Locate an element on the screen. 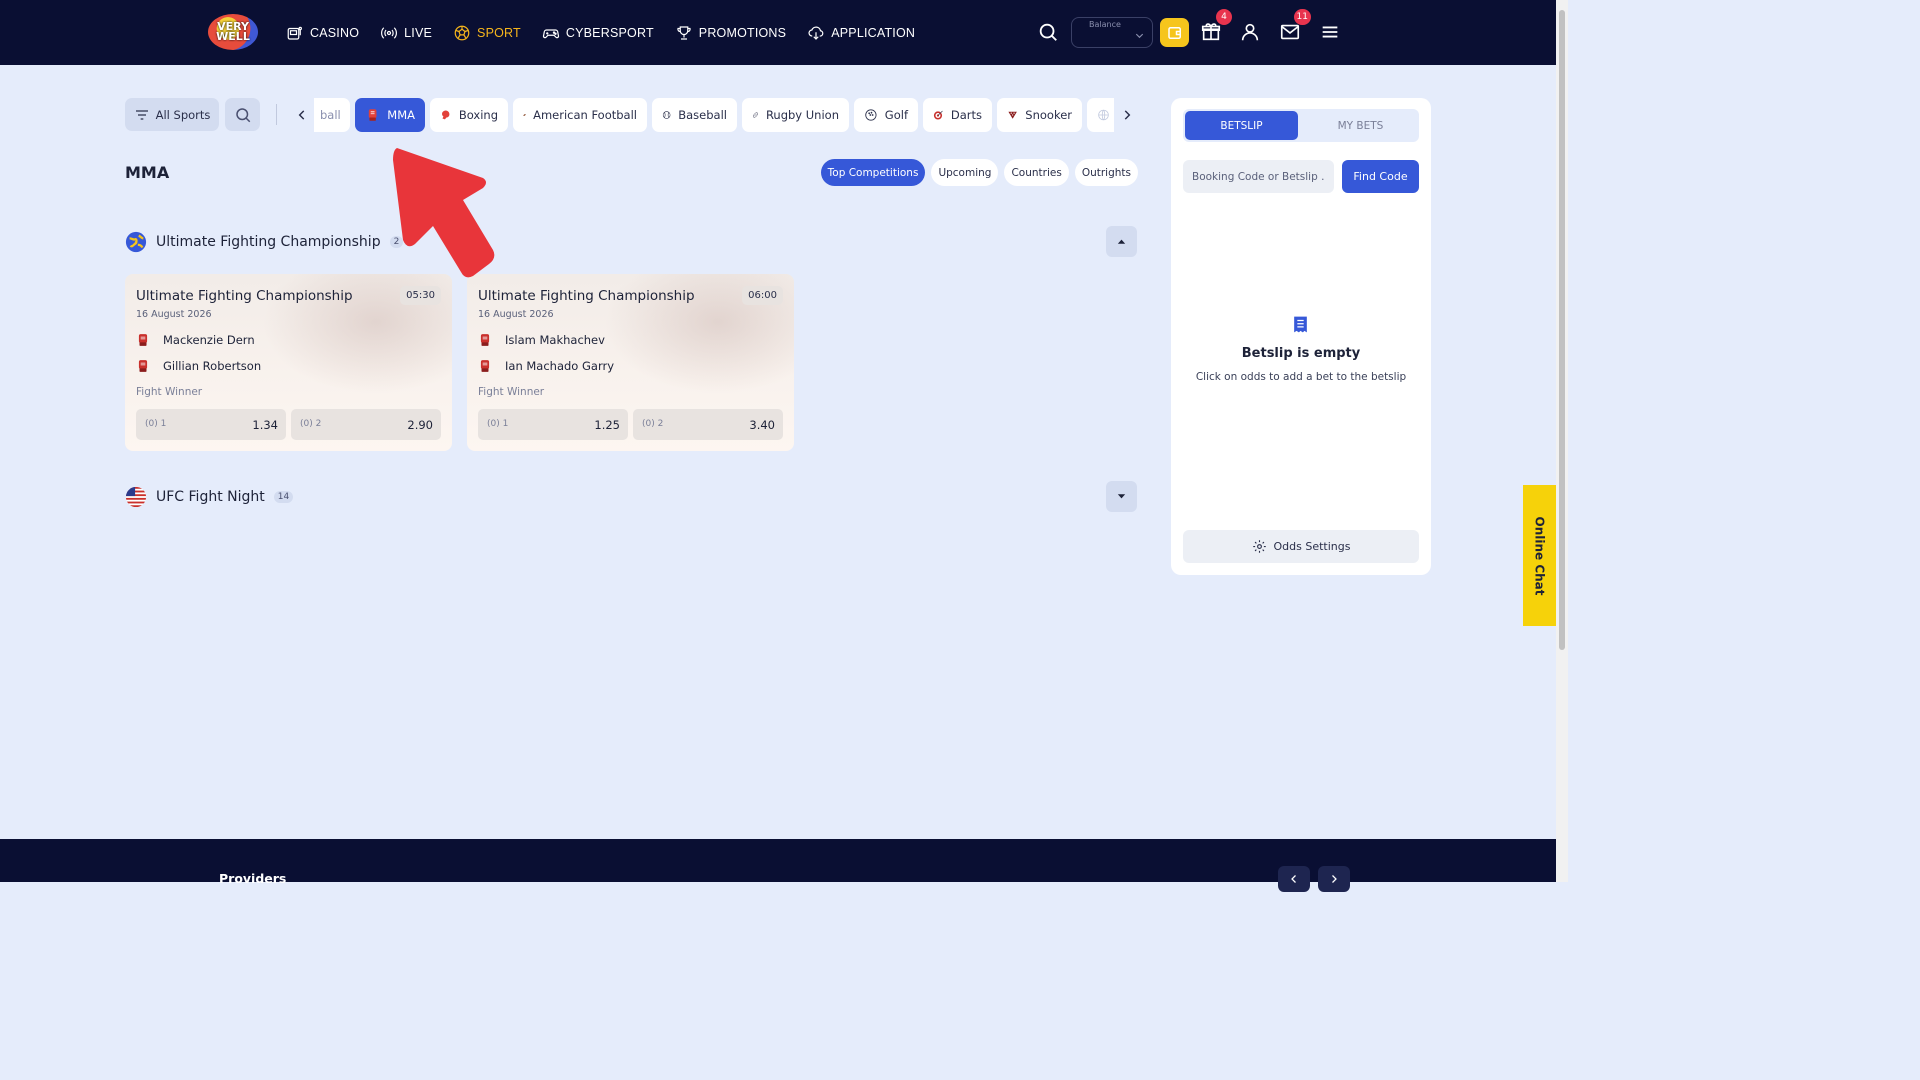  providers-next-button is located at coordinates (1334, 879).